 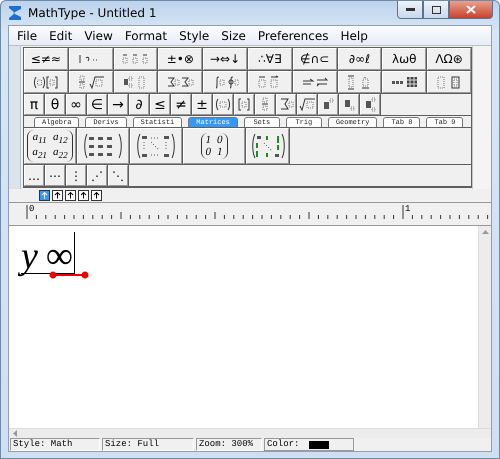 I want to click on symbol-palette-button: π, so click(x=34, y=104).